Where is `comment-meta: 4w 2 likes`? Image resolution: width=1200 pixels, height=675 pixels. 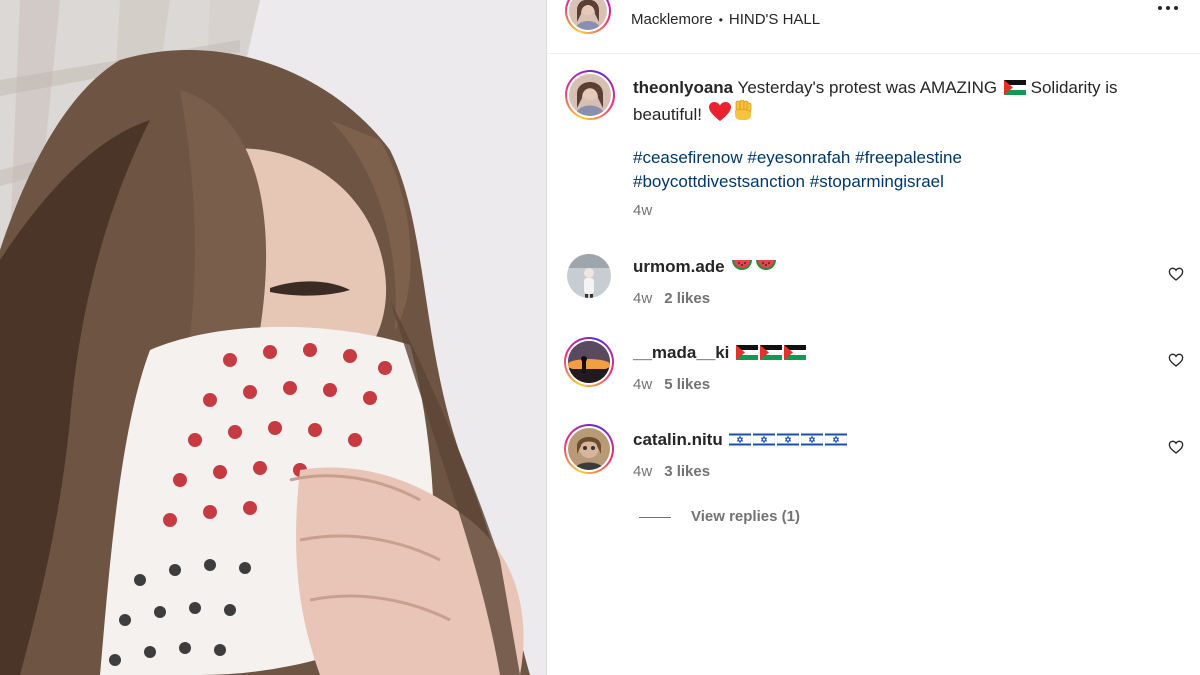
comment-meta: 4w 2 likes is located at coordinates (671, 298).